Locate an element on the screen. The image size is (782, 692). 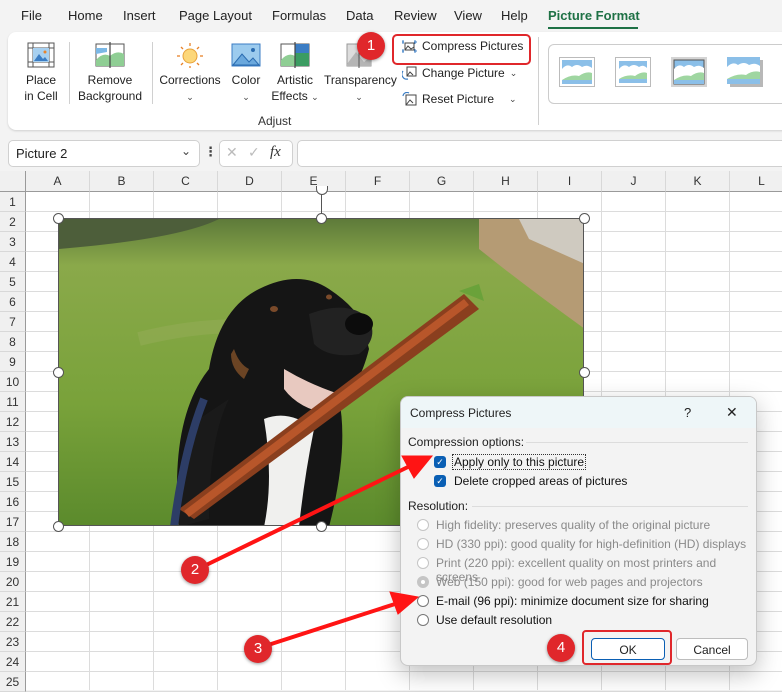
callout-2: 2 is located at coordinates (195, 570).